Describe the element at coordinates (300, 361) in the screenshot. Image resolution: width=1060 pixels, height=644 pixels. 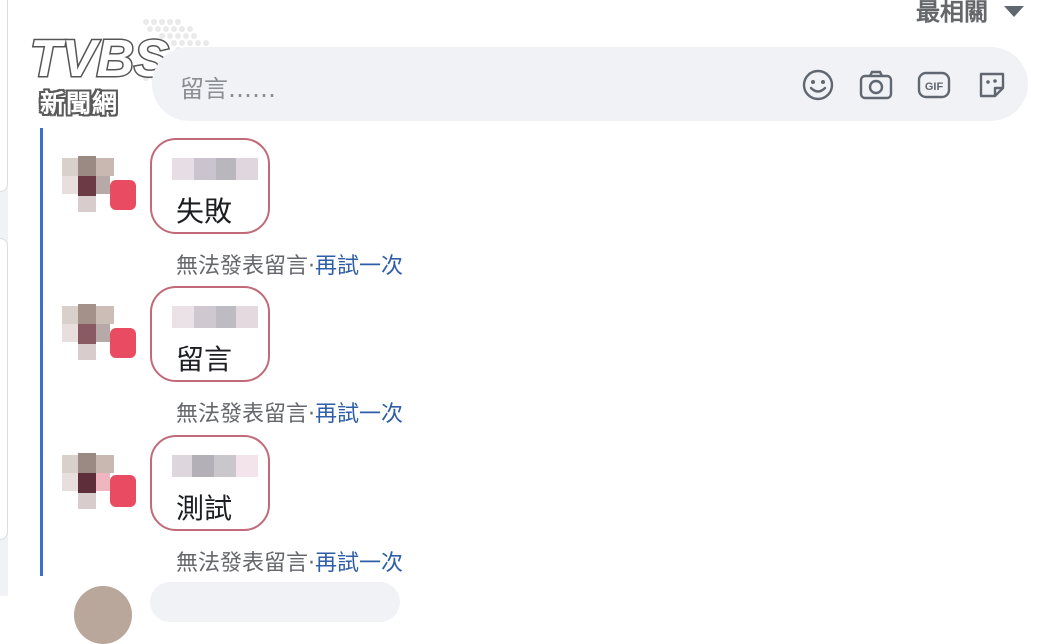
I see `comment-item: 留言 無法發表留言·再試一次` at that location.